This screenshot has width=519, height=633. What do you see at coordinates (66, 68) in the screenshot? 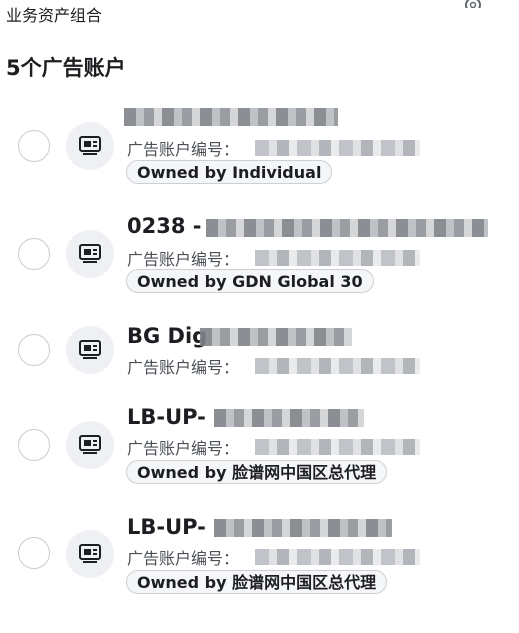
I see `page-title: 5个广告账户` at bounding box center [66, 68].